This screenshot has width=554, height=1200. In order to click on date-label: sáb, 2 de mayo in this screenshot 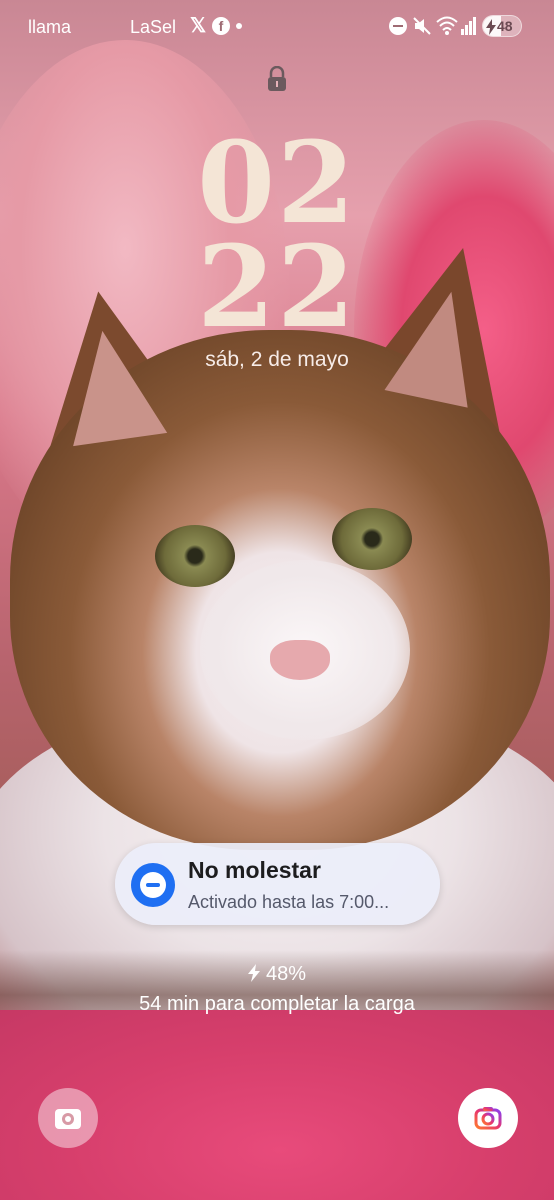, I will do `click(277, 359)`.